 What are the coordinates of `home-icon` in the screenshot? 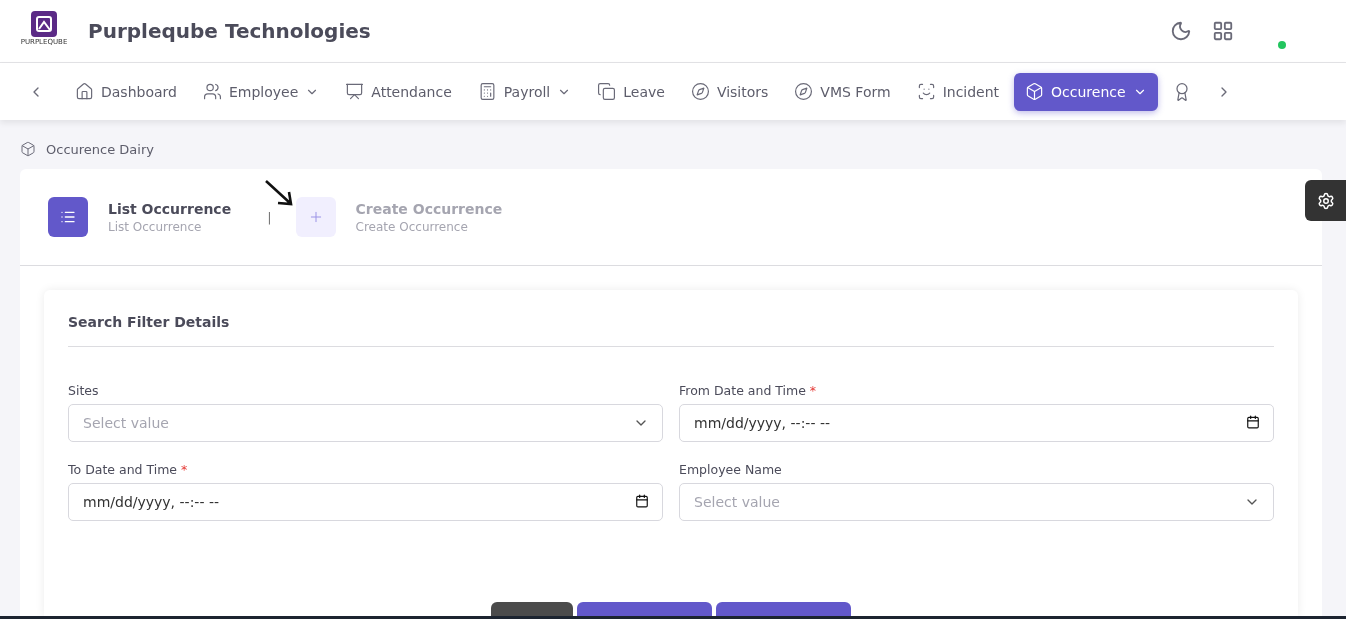 It's located at (84, 91).